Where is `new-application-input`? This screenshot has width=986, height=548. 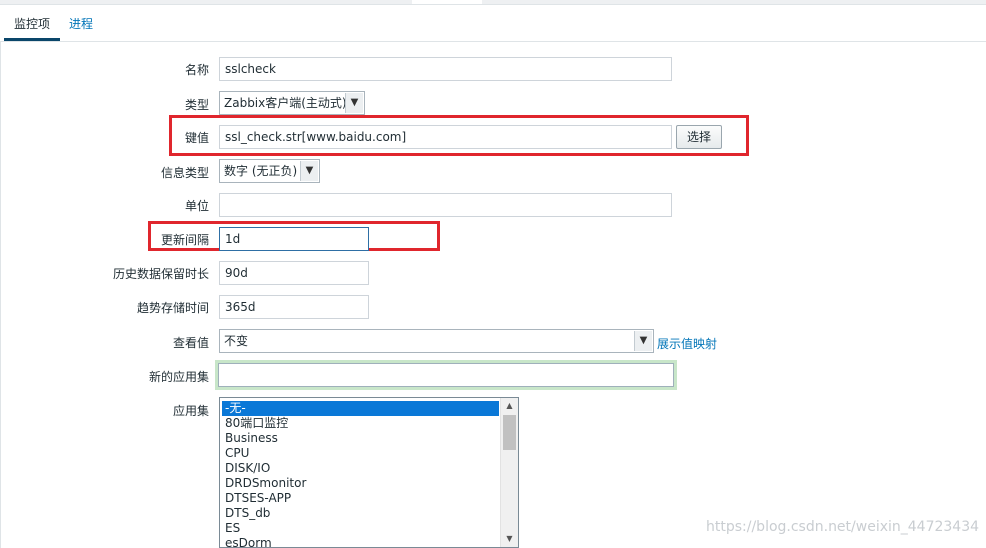
new-application-input is located at coordinates (446, 375).